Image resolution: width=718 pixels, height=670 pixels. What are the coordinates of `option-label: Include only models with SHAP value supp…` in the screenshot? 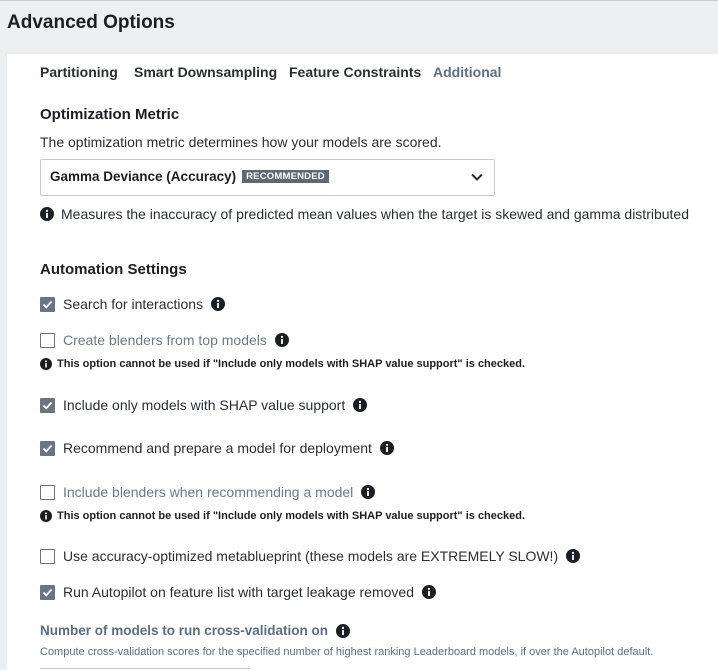 It's located at (204, 405).